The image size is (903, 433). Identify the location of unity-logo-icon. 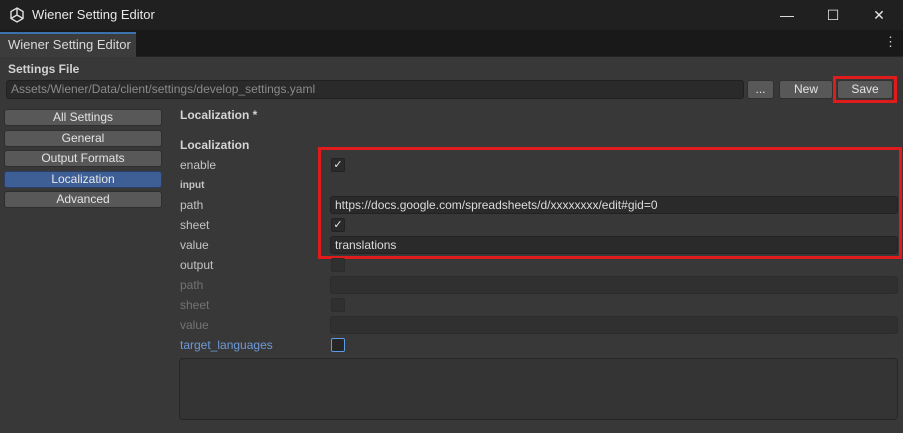
(17, 15).